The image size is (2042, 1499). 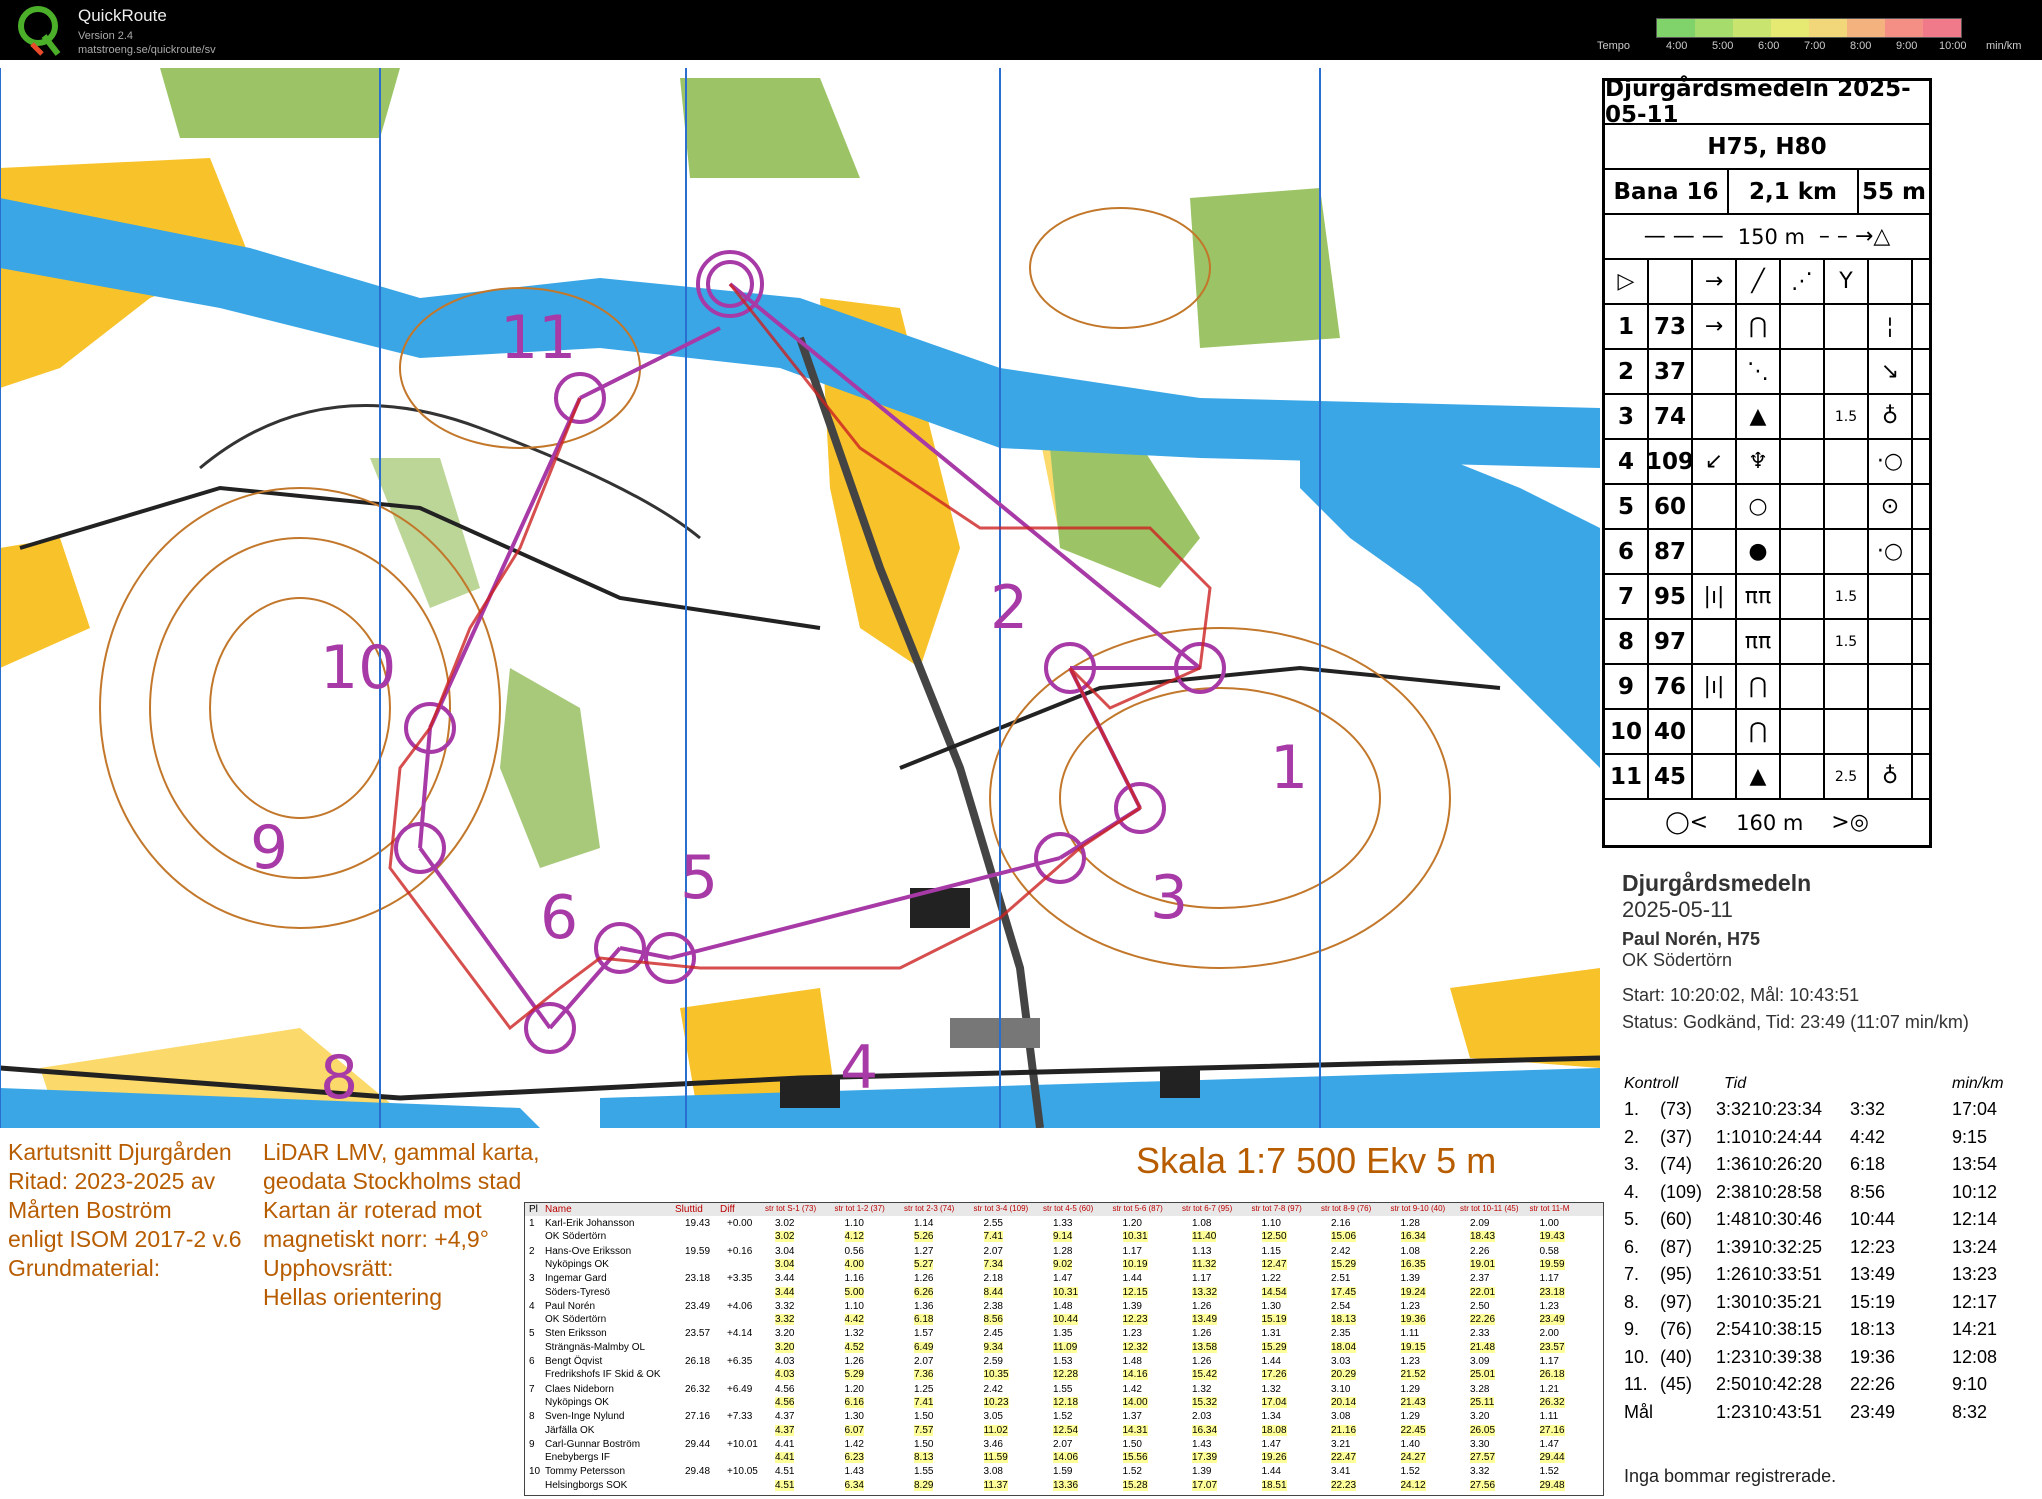 I want to click on winsplits-split-cell: 25.01, so click(x=1483, y=1375).